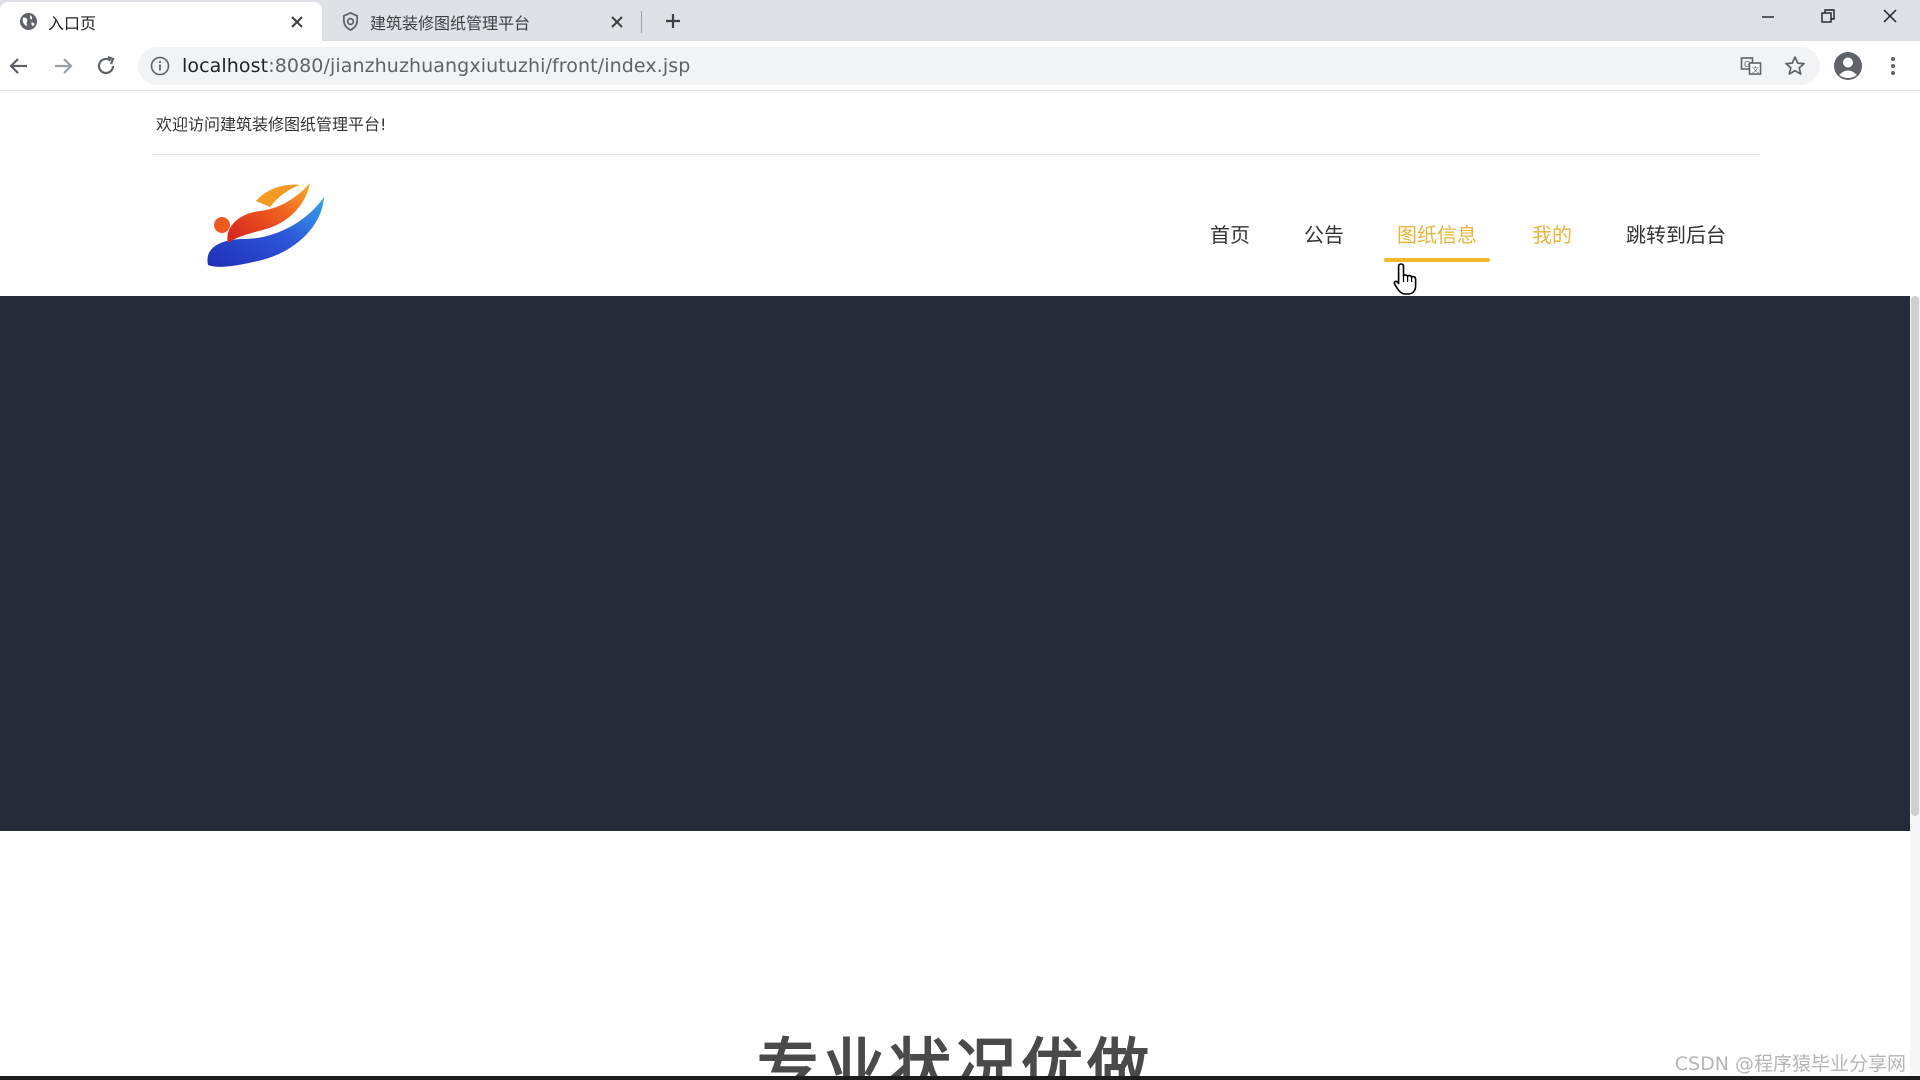  What do you see at coordinates (28, 22) in the screenshot?
I see `globe-icon` at bounding box center [28, 22].